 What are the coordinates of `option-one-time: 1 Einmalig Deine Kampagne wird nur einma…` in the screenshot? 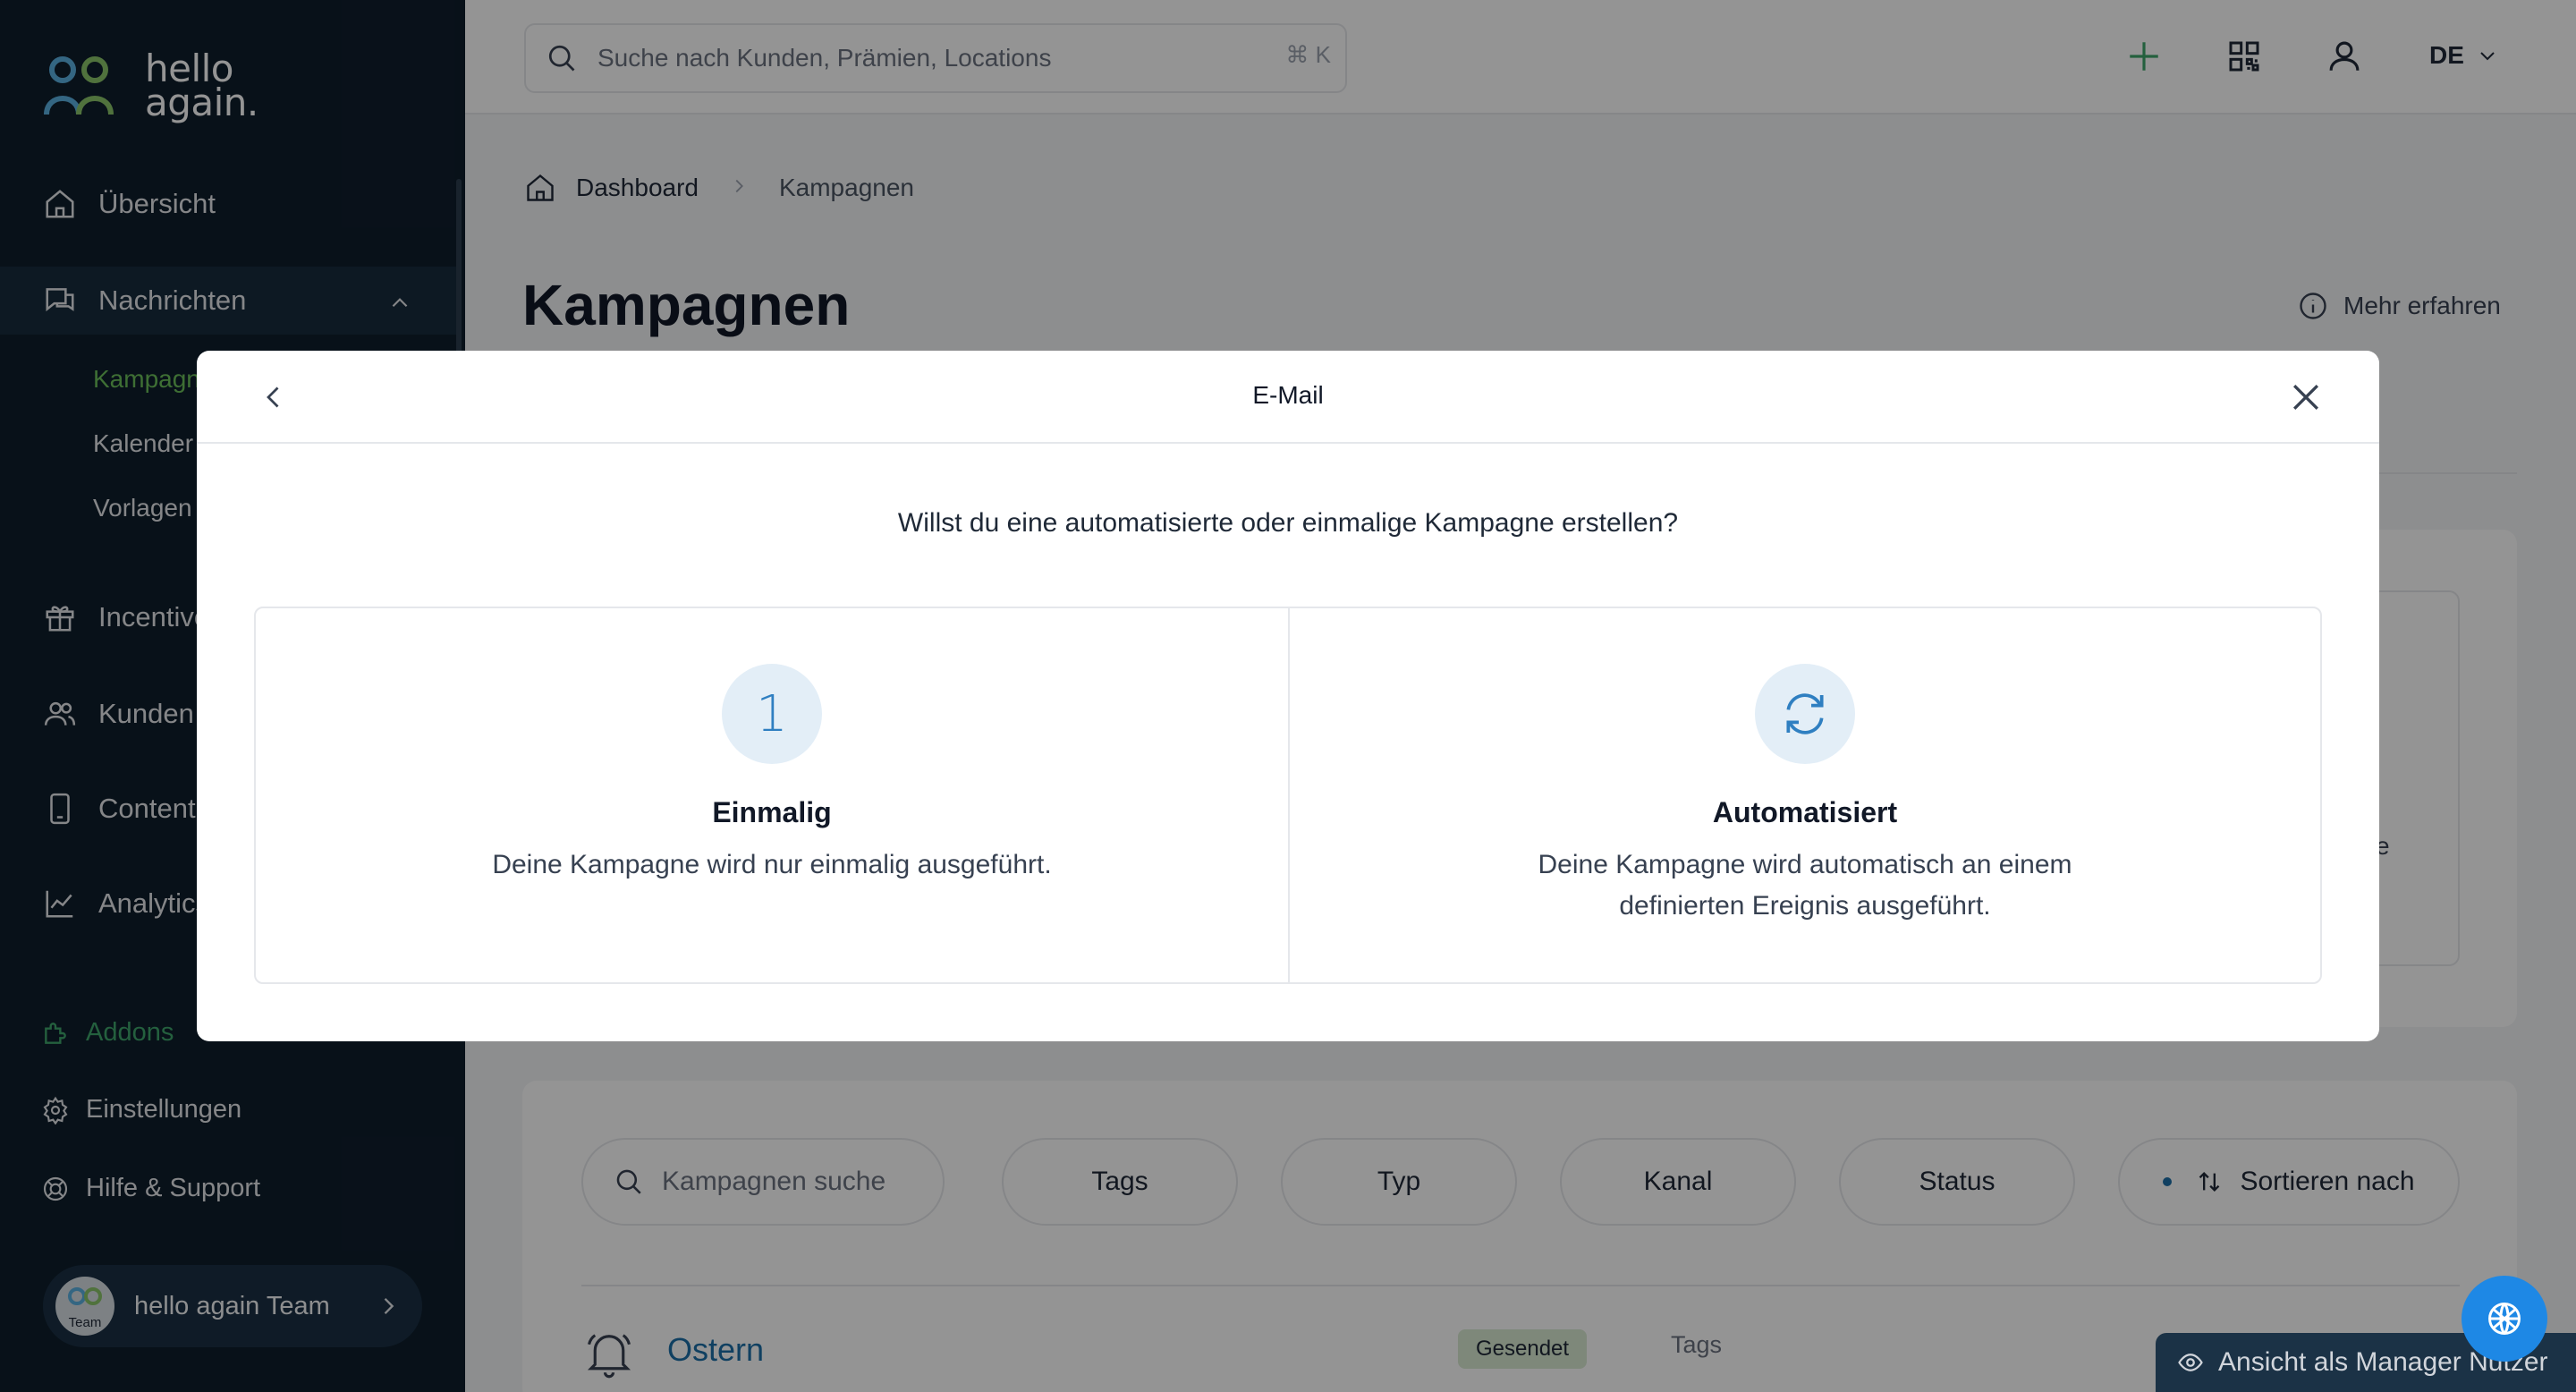 It's located at (772, 795).